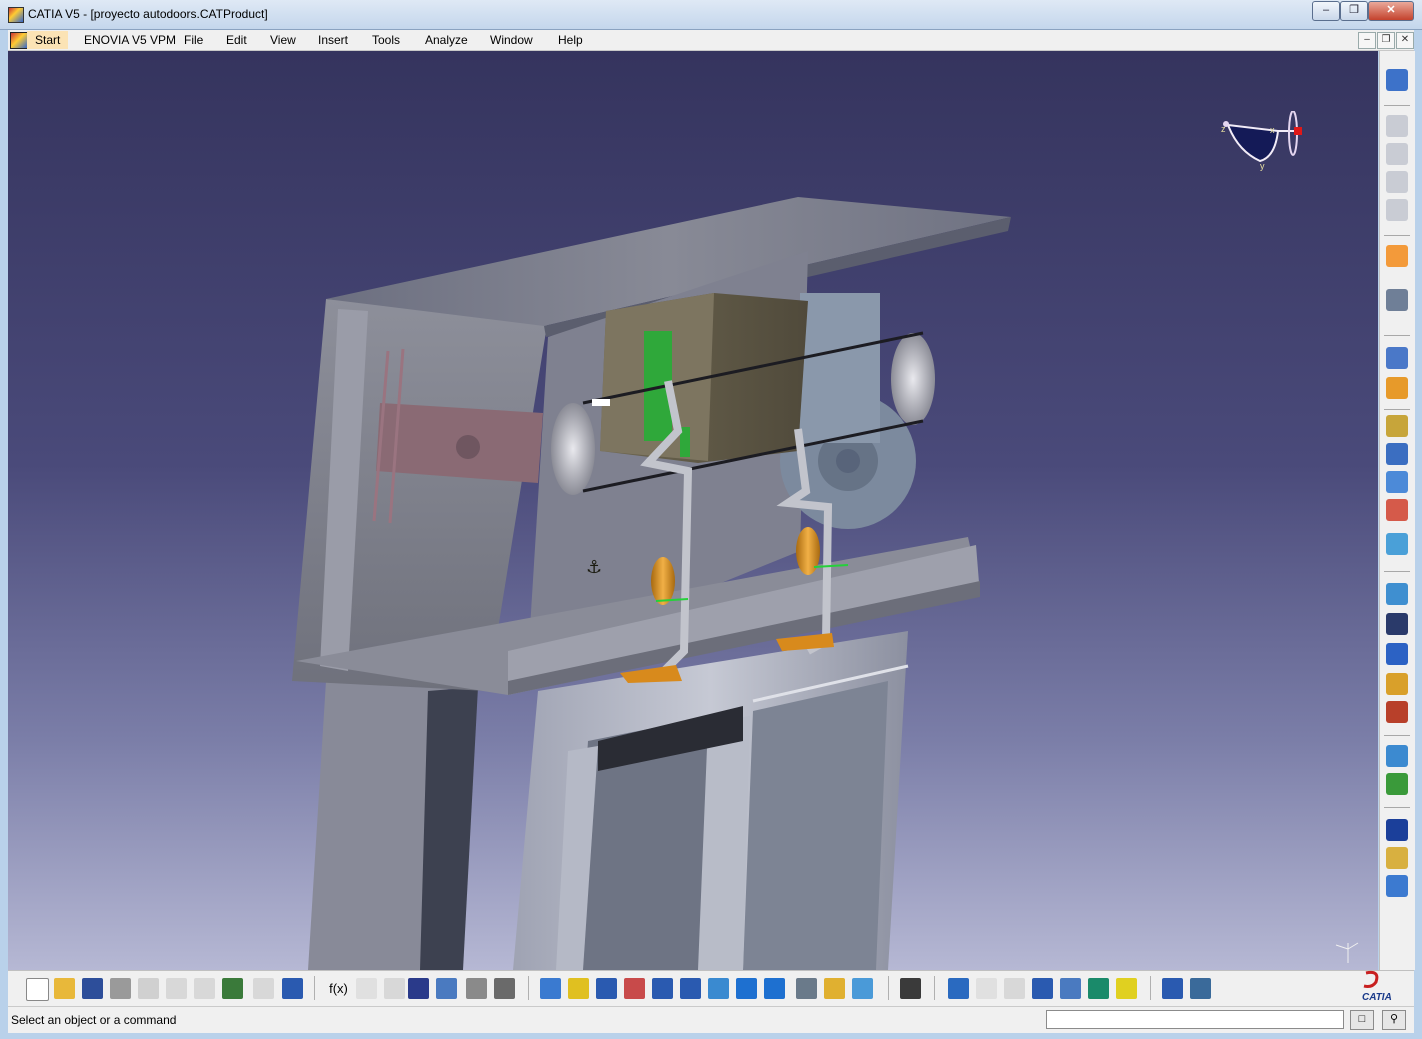 The width and height of the screenshot is (1422, 1039). What do you see at coordinates (1386, 40) in the screenshot?
I see `doc-restore-icon: ❐` at bounding box center [1386, 40].